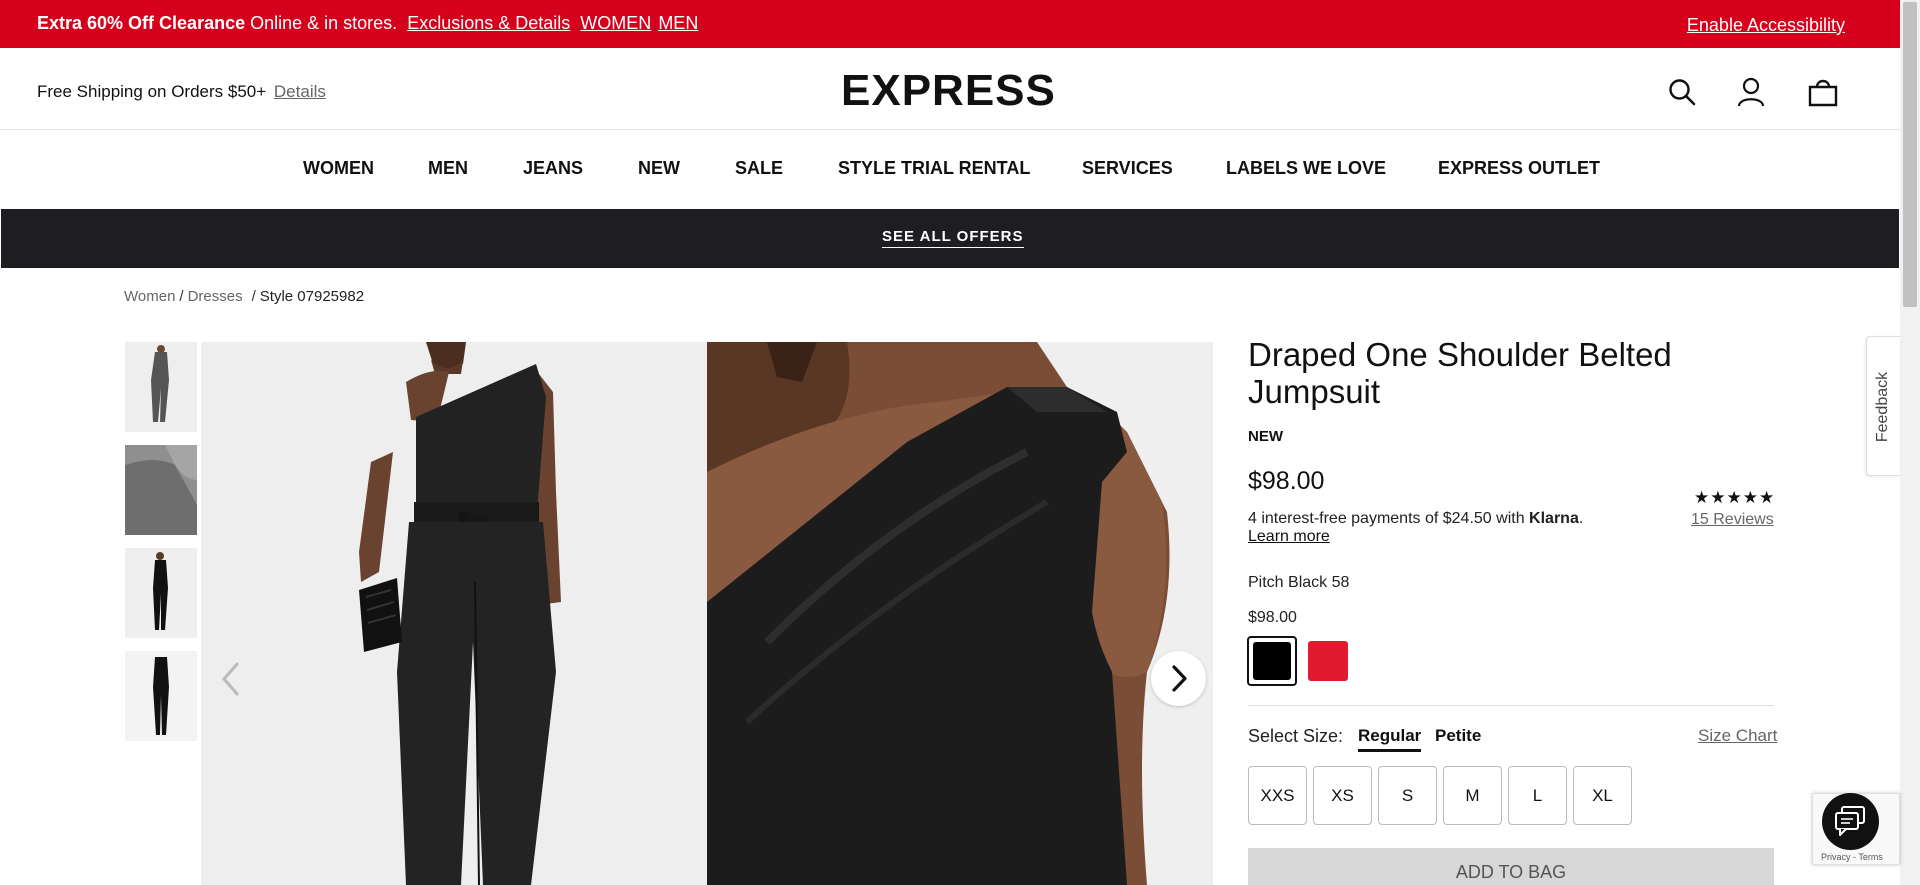 The image size is (1920, 885). What do you see at coordinates (149, 296) in the screenshot?
I see `breadcrumb-women: Women` at bounding box center [149, 296].